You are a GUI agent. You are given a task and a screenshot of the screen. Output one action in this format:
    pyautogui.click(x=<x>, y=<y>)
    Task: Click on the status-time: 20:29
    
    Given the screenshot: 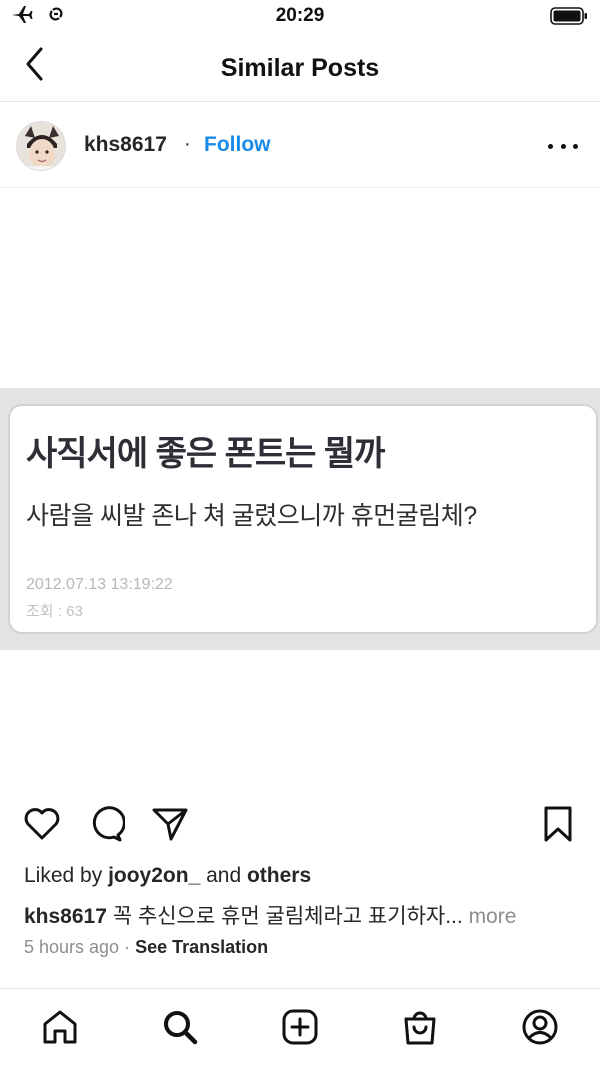 What is the action you would take?
    pyautogui.click(x=300, y=15)
    